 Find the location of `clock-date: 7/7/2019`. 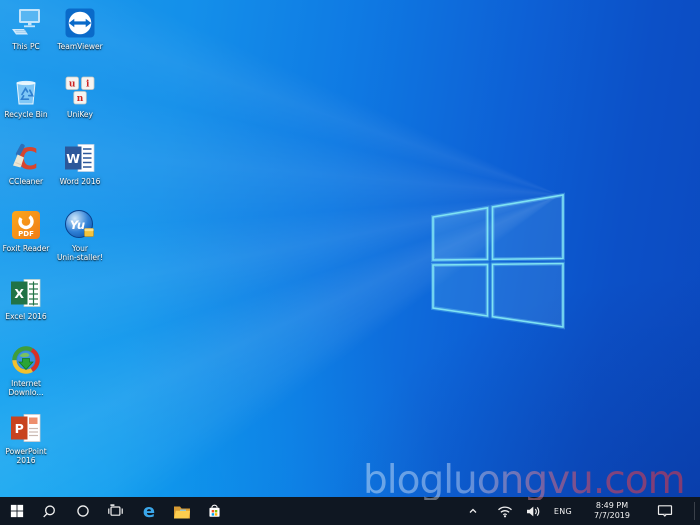

clock-date: 7/7/2019 is located at coordinates (612, 515).